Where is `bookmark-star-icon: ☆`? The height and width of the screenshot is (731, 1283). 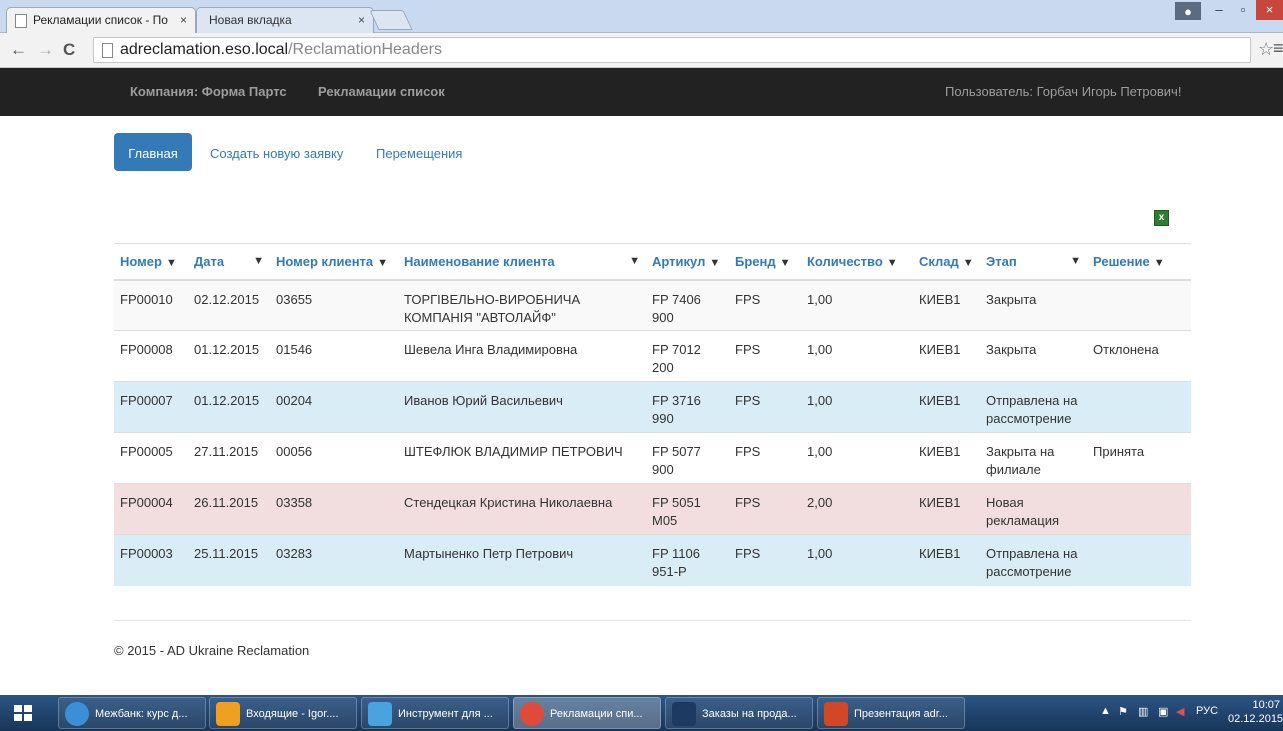 bookmark-star-icon: ☆ is located at coordinates (1266, 49).